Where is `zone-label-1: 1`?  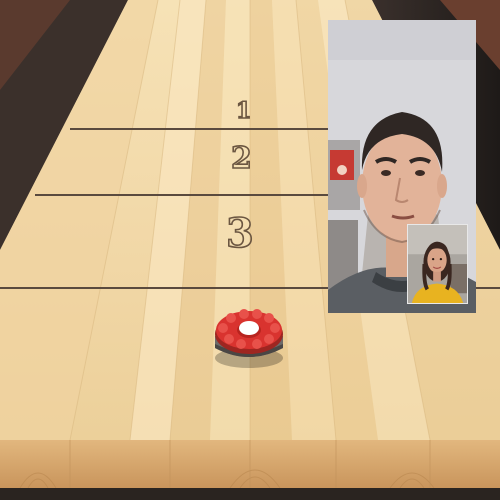 zone-label-1: 1 is located at coordinates (243, 111).